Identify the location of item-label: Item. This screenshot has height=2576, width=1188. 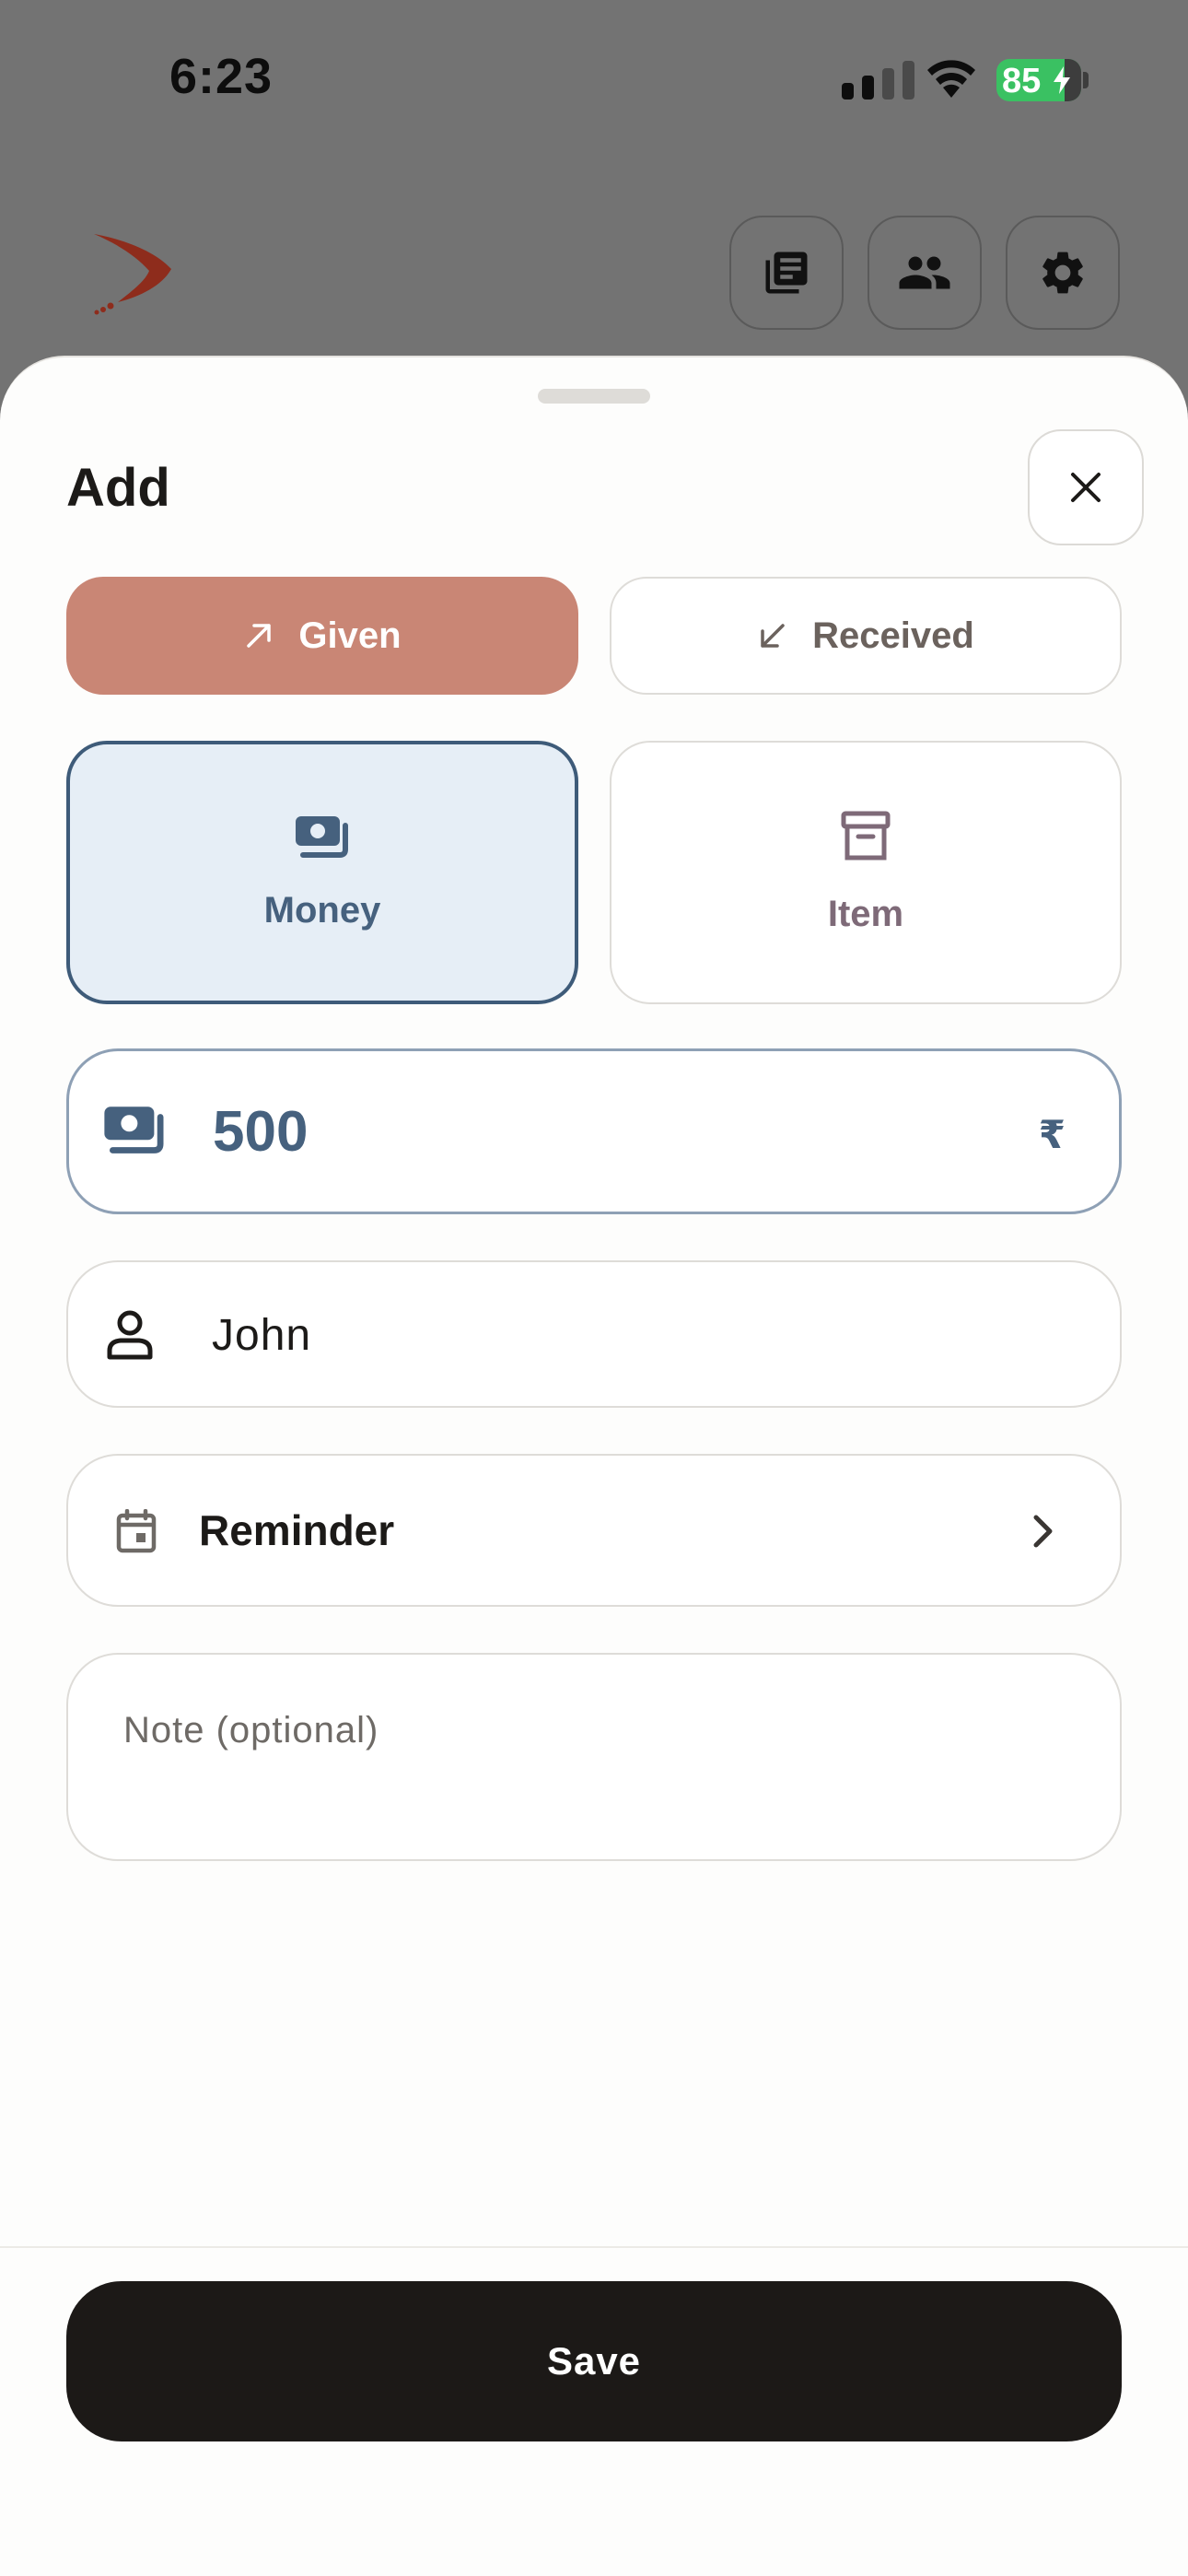
(865, 913).